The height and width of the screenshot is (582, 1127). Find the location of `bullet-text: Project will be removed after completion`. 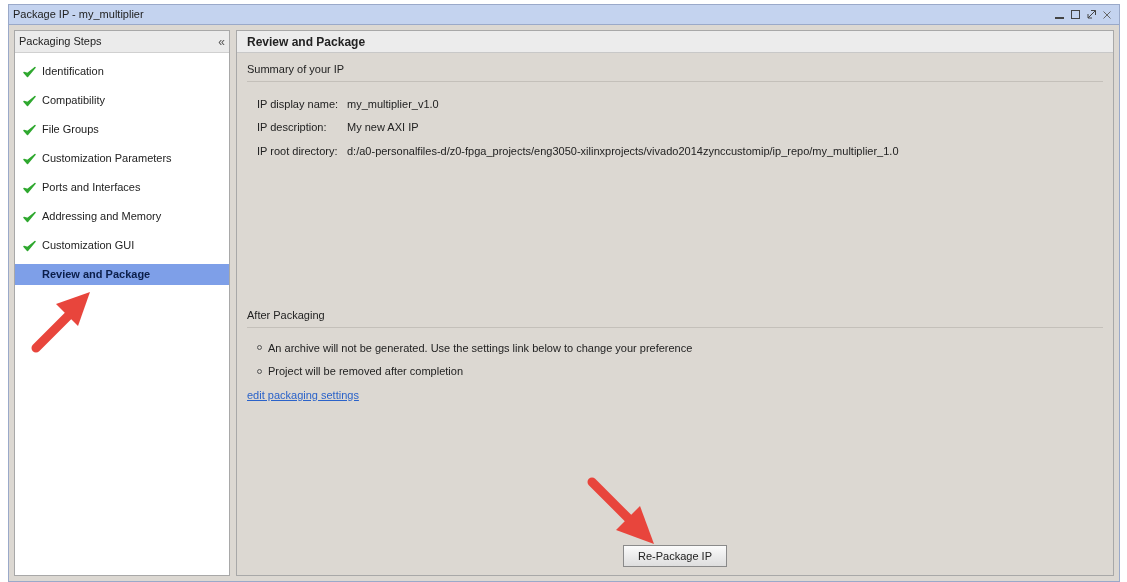

bullet-text: Project will be removed after completion is located at coordinates (366, 371).